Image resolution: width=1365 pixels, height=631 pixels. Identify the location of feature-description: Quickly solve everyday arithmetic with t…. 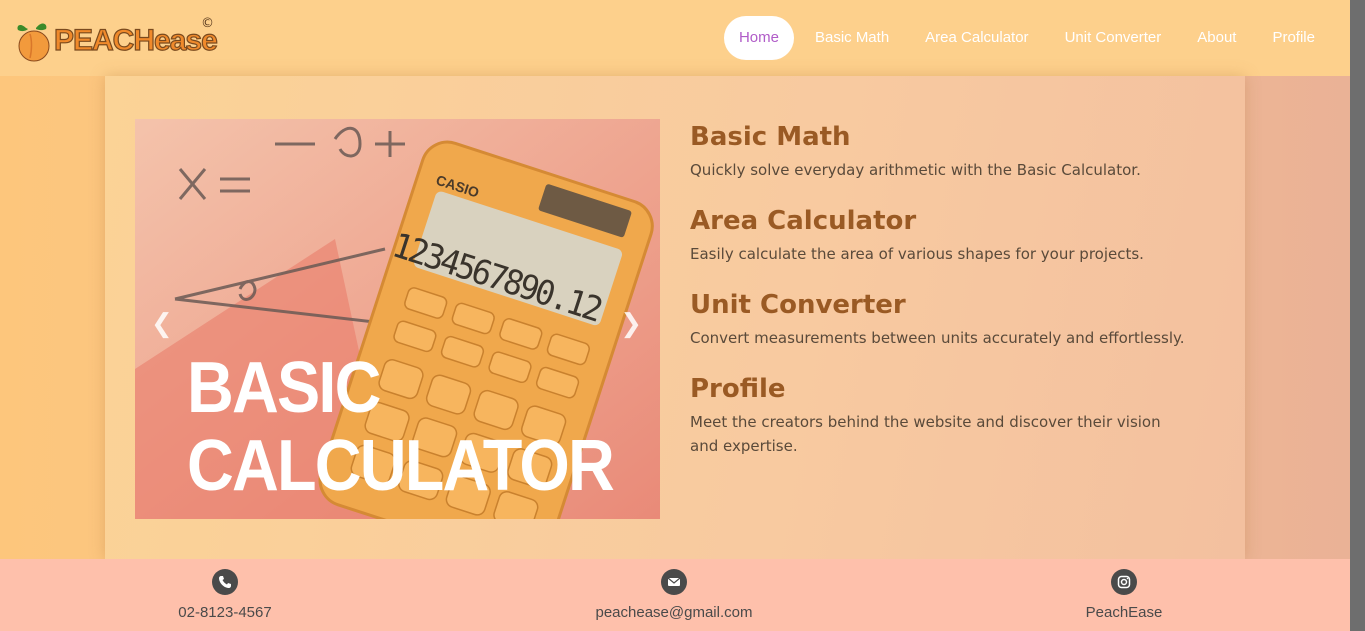
(915, 170).